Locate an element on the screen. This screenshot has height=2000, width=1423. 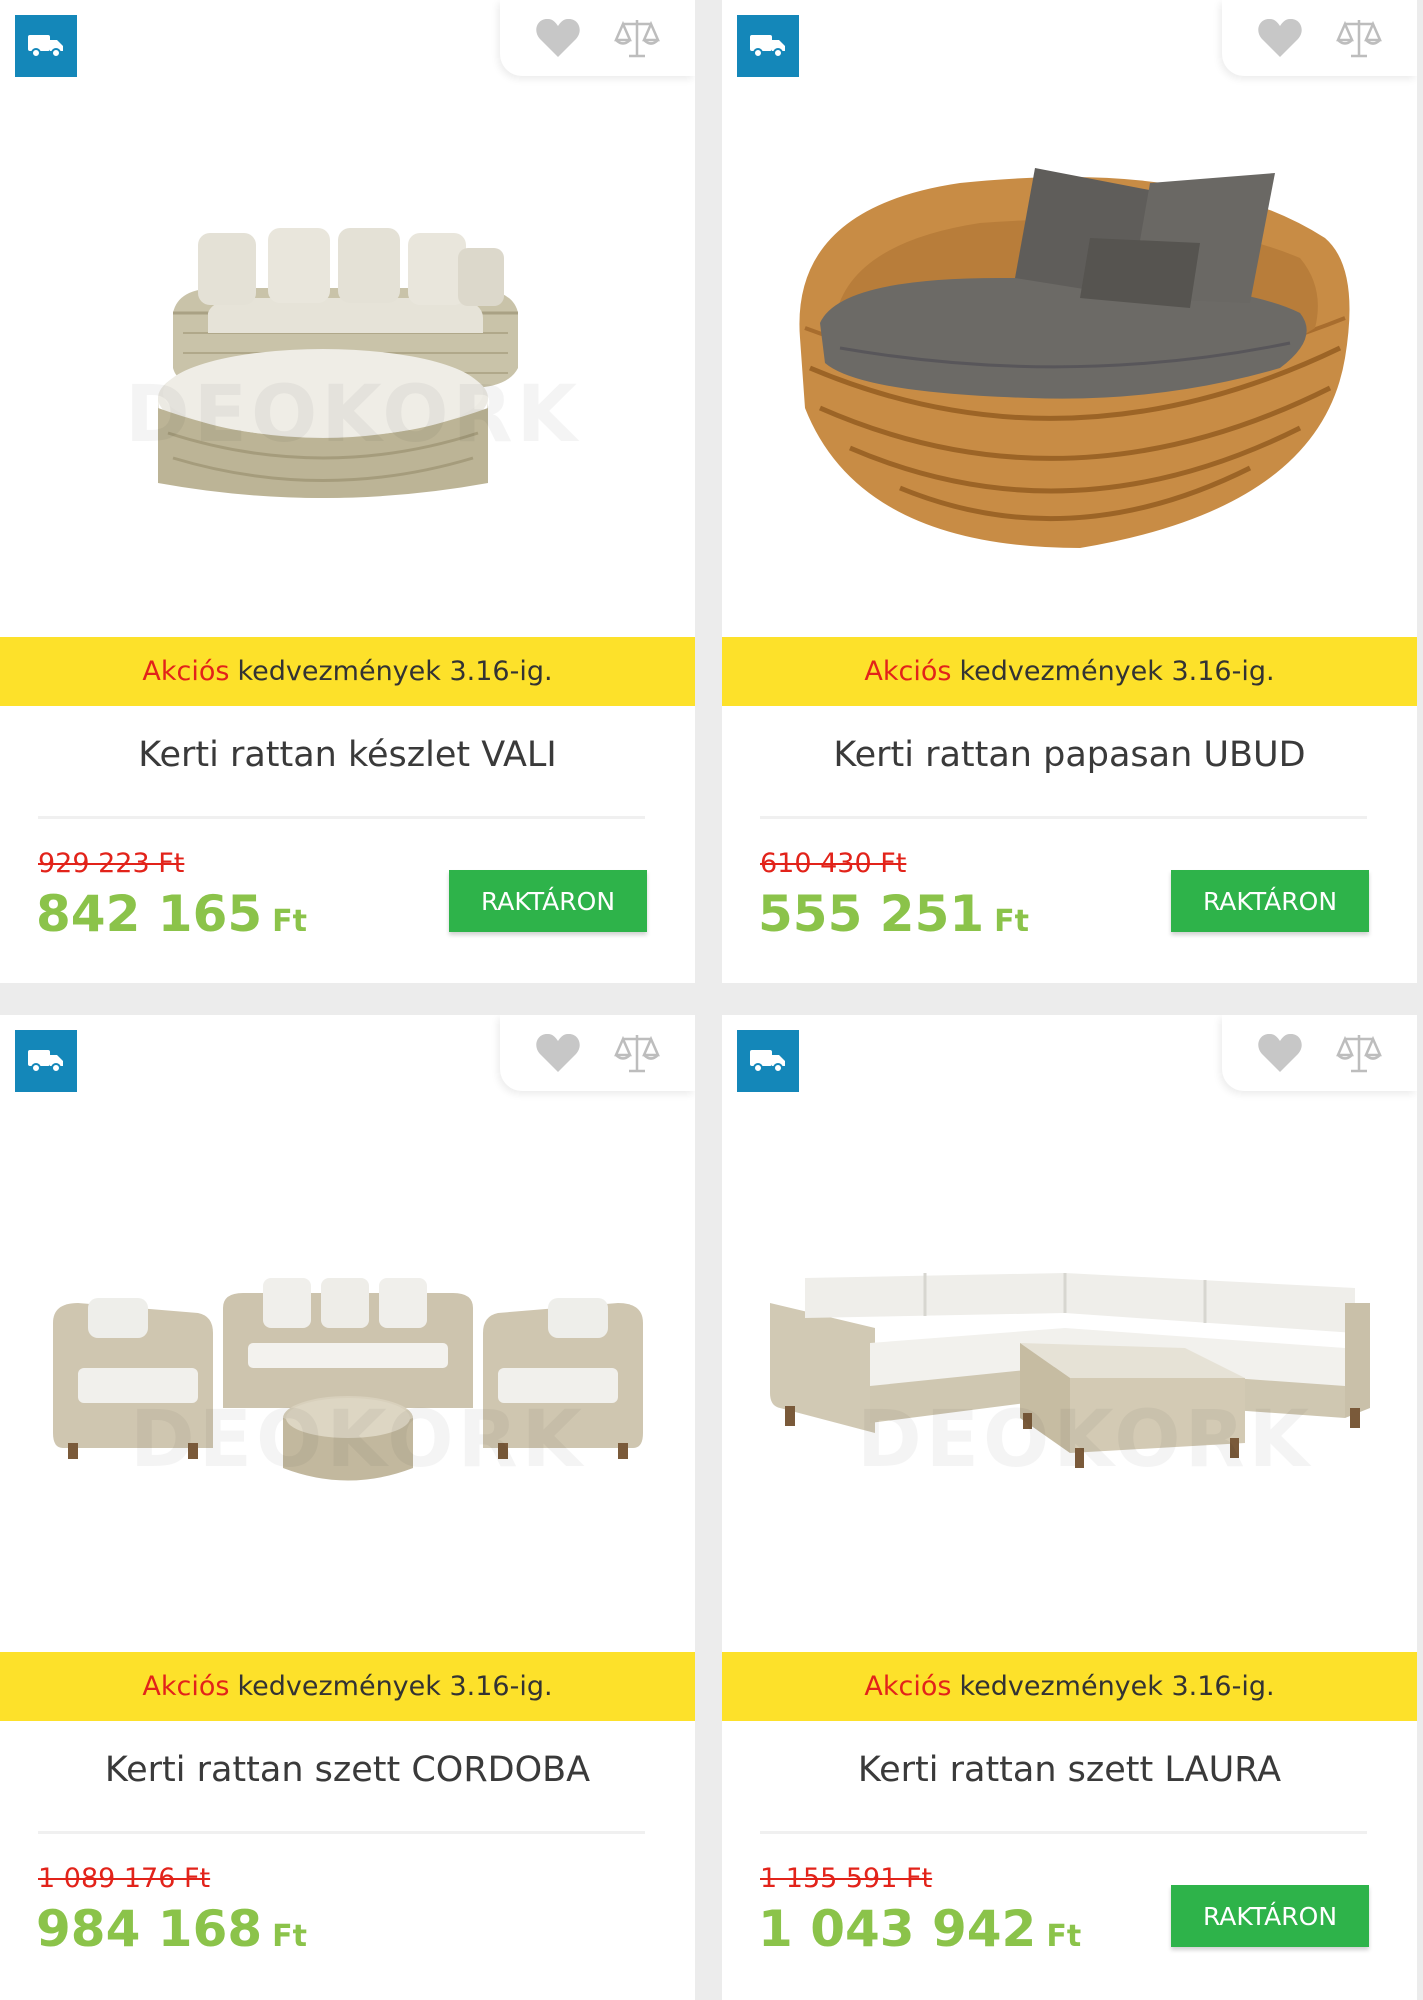
new-price-value: 842 165 is located at coordinates (149, 914).